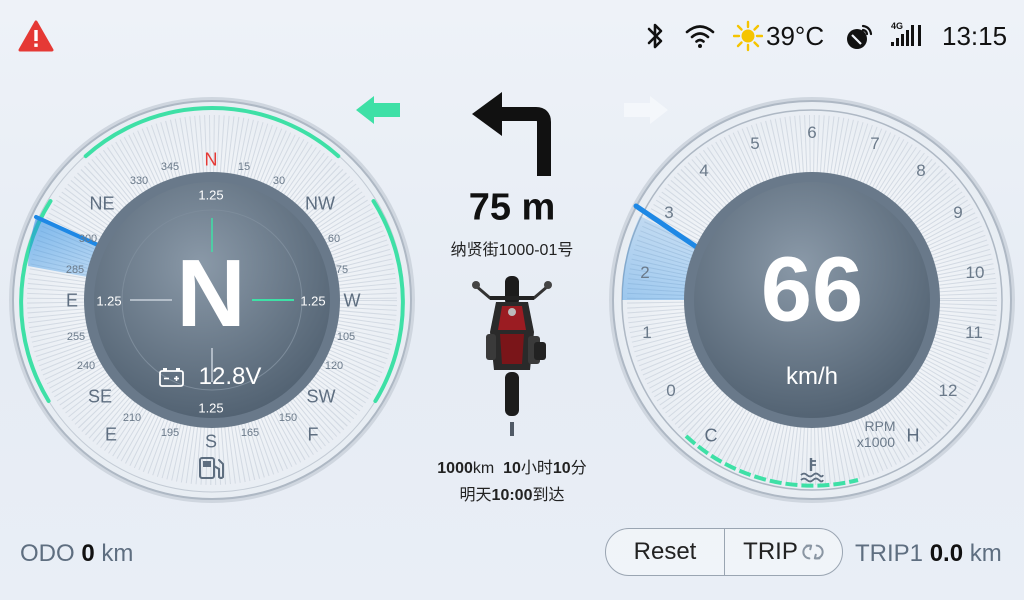 This screenshot has height=600, width=1024. What do you see at coordinates (908, 36) in the screenshot?
I see `cellular-signal-icon: 4G` at bounding box center [908, 36].